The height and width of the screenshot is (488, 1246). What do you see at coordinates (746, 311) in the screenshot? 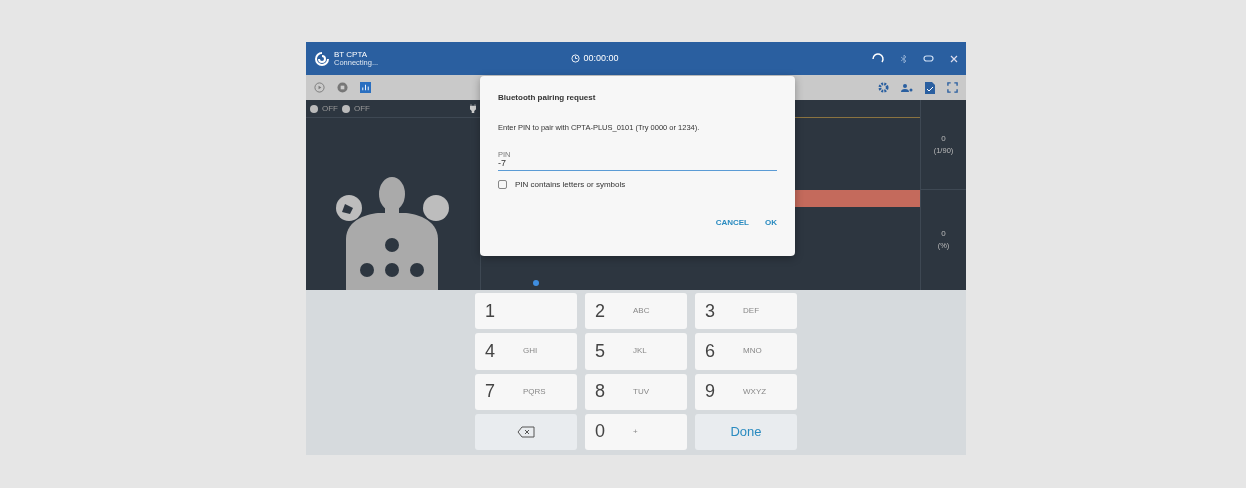
I see `digit-key: 3 DEF` at bounding box center [746, 311].